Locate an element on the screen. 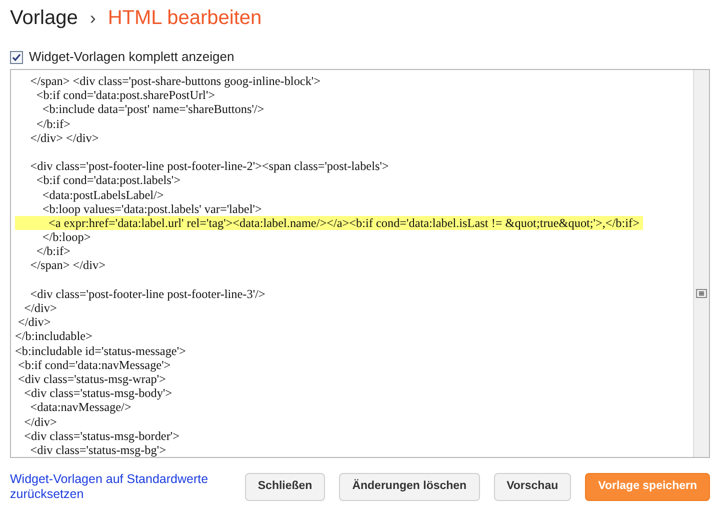  checkbox-label: Widget-Vorlagen komplett anzeigen is located at coordinates (131, 57).